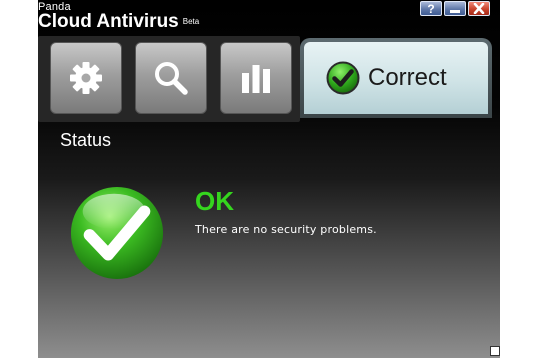 The image size is (540, 360). Describe the element at coordinates (407, 77) in the screenshot. I see `status-tab-label: Correct` at that location.